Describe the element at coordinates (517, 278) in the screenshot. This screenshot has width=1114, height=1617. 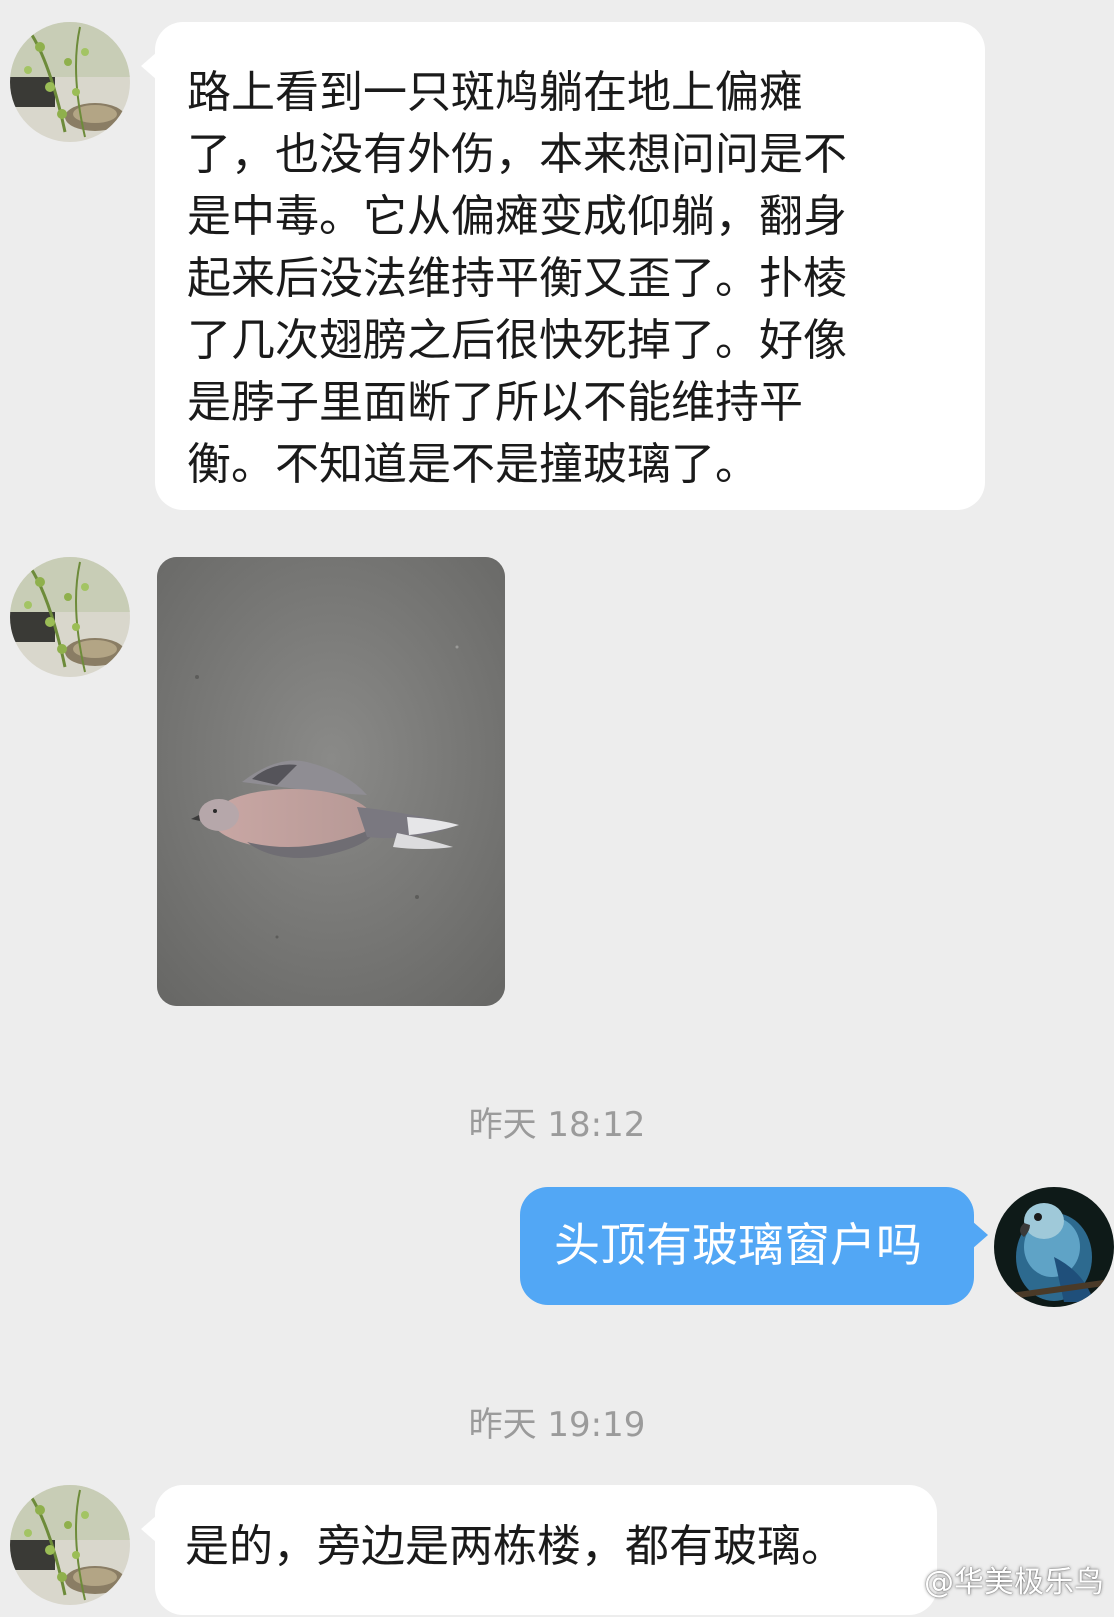
I see `message-text-line: 起来后没法维持平衡又歪了。扑棱` at that location.